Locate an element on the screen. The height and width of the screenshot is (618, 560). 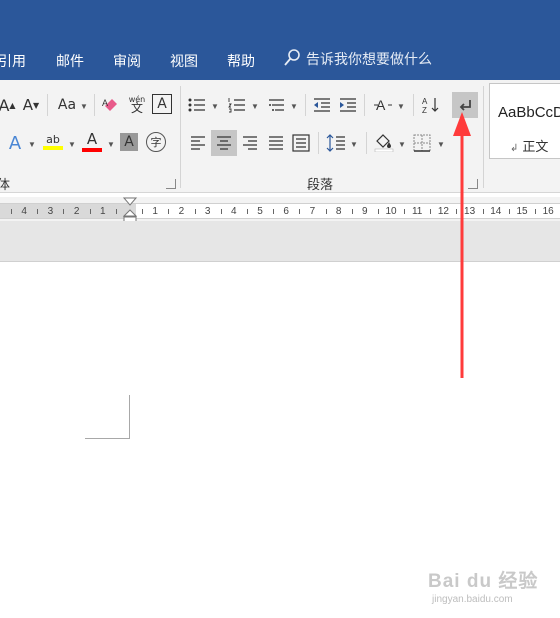
ruler-number: 1 is located at coordinates (155, 211).